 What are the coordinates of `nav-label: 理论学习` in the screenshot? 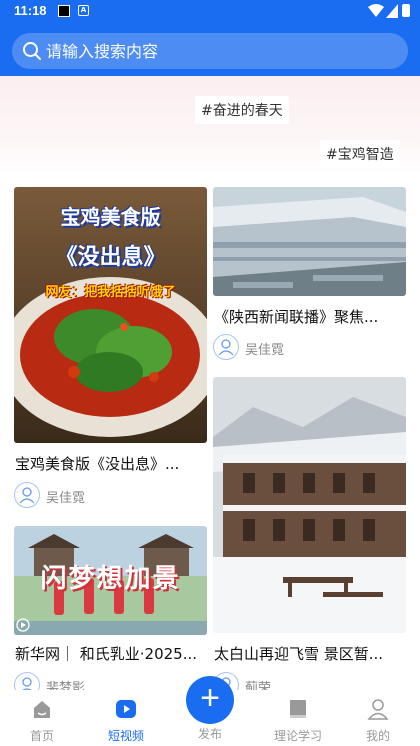 It's located at (297, 736).